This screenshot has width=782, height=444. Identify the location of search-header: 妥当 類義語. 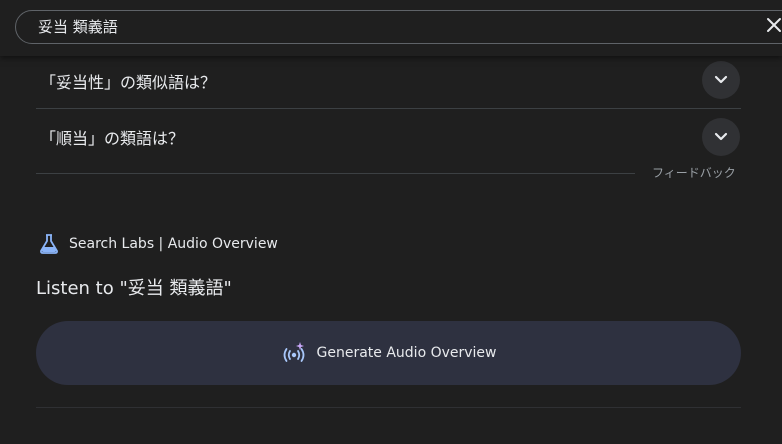
(391, 28).